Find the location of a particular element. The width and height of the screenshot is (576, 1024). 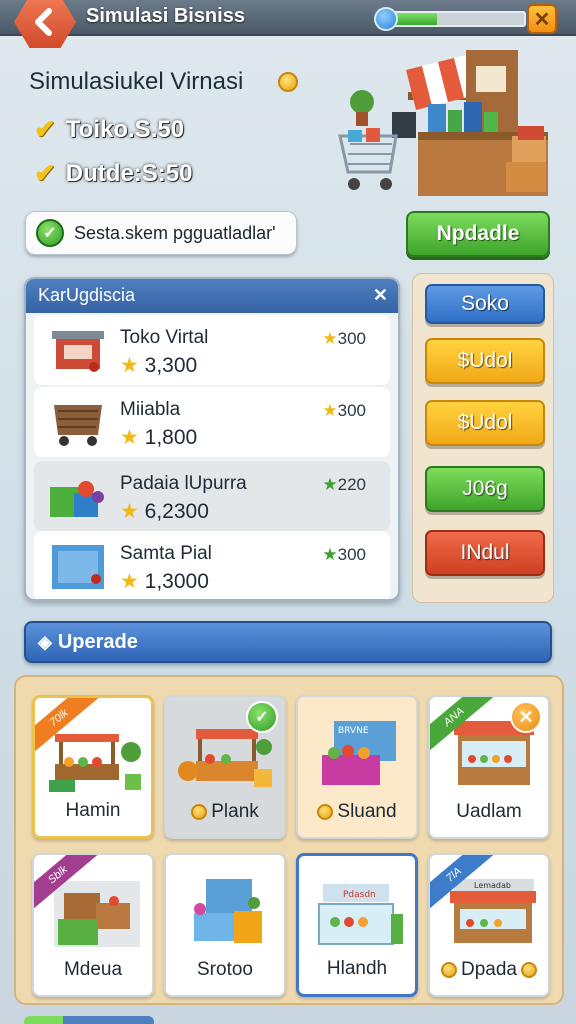

glass-counter-icon: Pdasdn is located at coordinates (360, 914).